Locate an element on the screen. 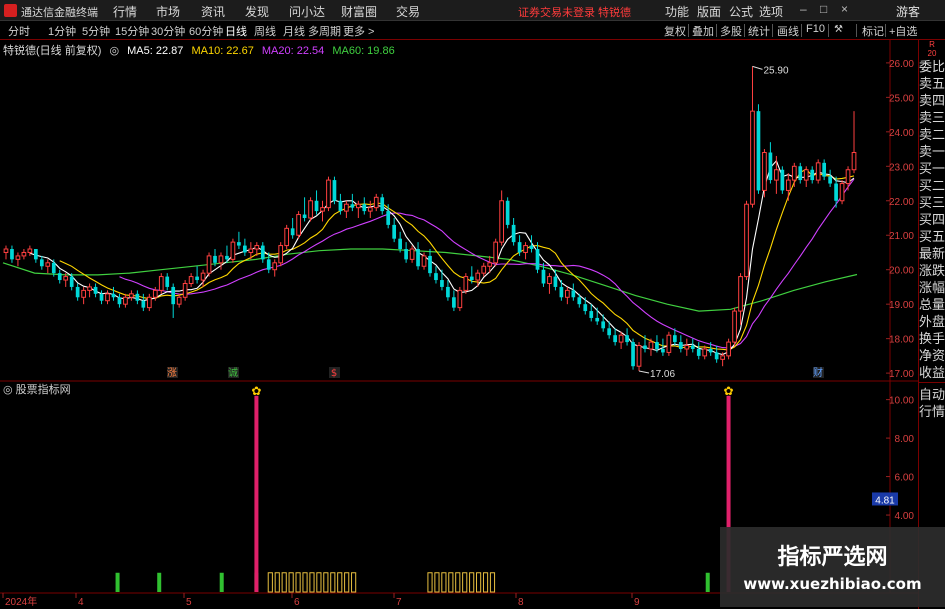  panel-item-sell4: 卖四 is located at coordinates (932, 100).